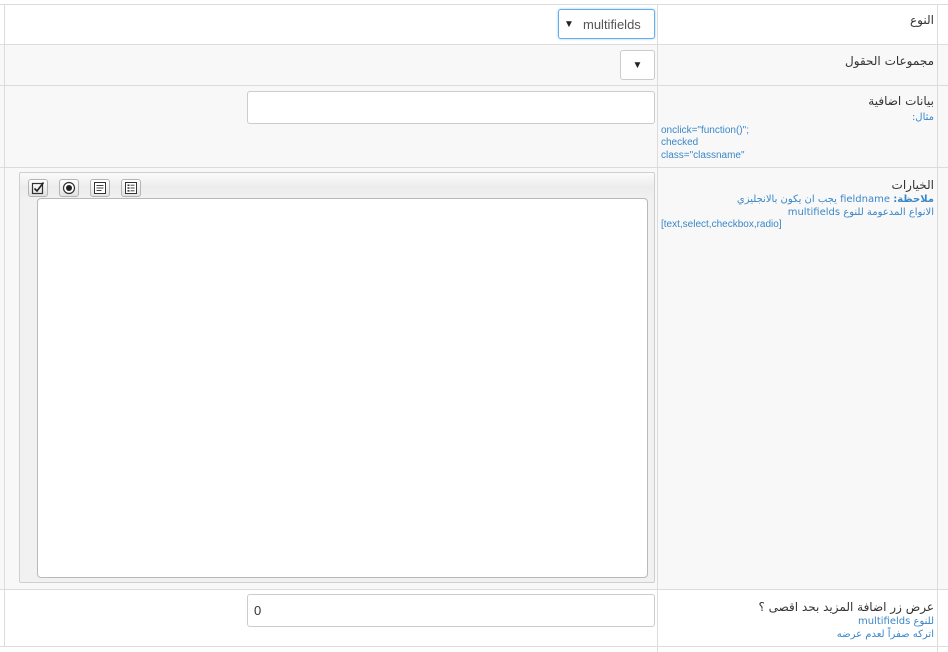 The image size is (948, 652). What do you see at coordinates (330, 24) in the screenshot?
I see `type-value-cell: ▼ multifields` at bounding box center [330, 24].